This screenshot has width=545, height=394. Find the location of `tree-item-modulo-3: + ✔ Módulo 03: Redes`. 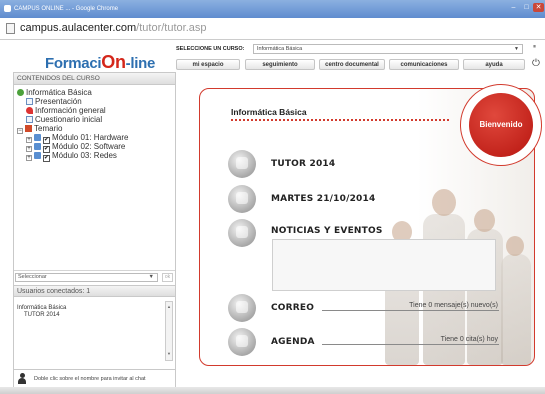

tree-item-modulo-3: + ✔ Módulo 03: Redes is located at coordinates (71, 156).